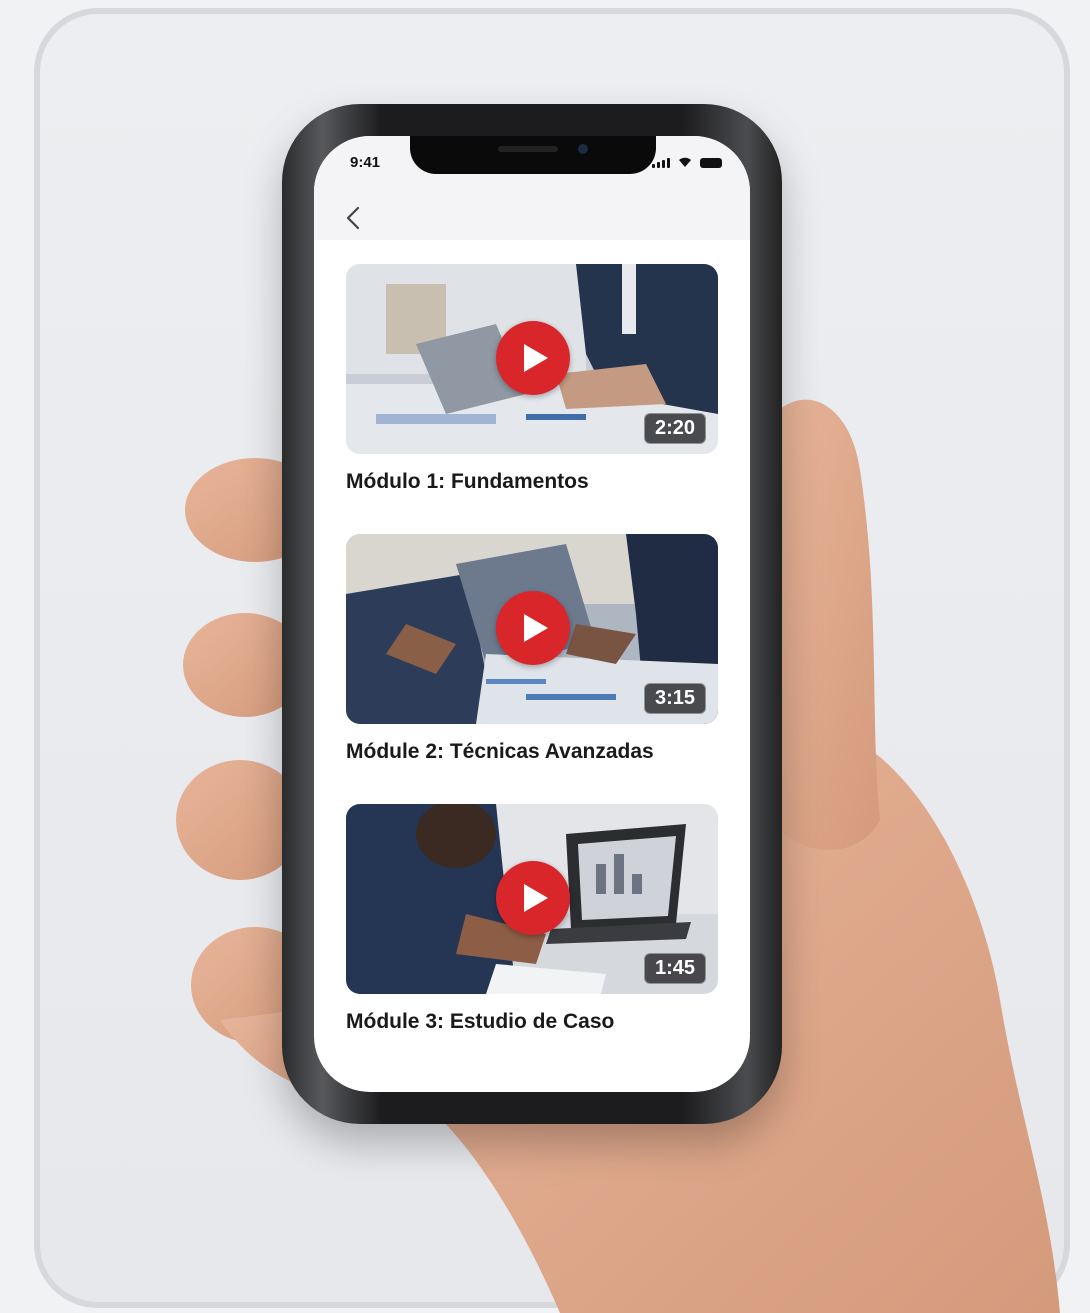  I want to click on video-thumbnail-1: 2:20, so click(532, 359).